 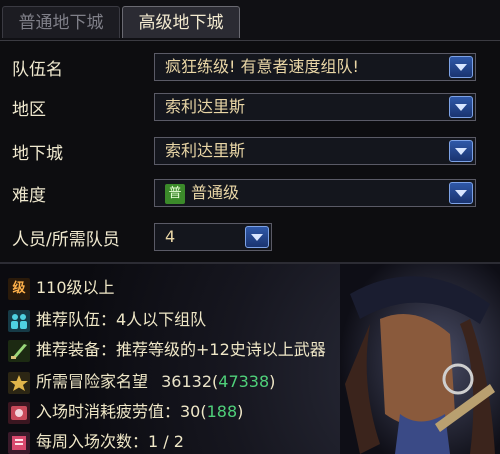 I want to click on difficulty-label: 难度, so click(x=29, y=196).